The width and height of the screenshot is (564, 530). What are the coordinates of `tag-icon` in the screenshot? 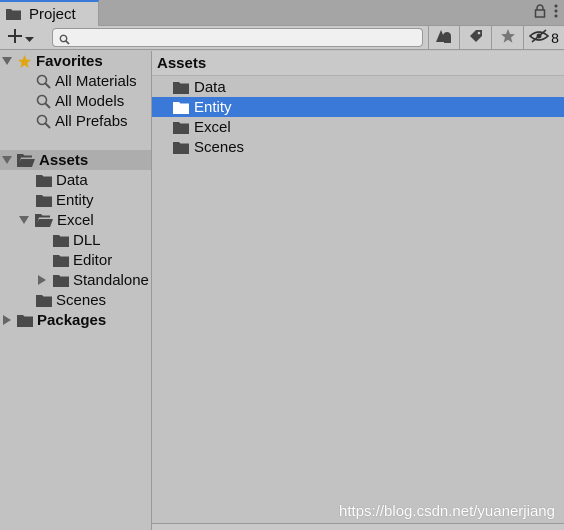 It's located at (476, 38).